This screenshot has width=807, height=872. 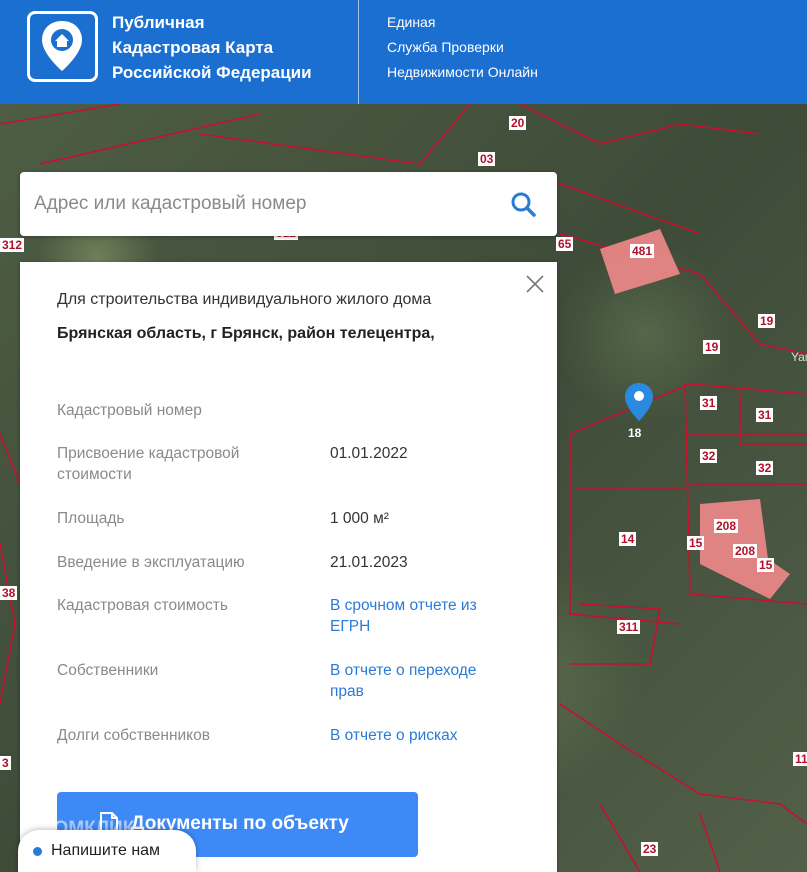 What do you see at coordinates (151, 562) in the screenshot?
I see `row-label-commissioning: Введение в эксплуатацию` at bounding box center [151, 562].